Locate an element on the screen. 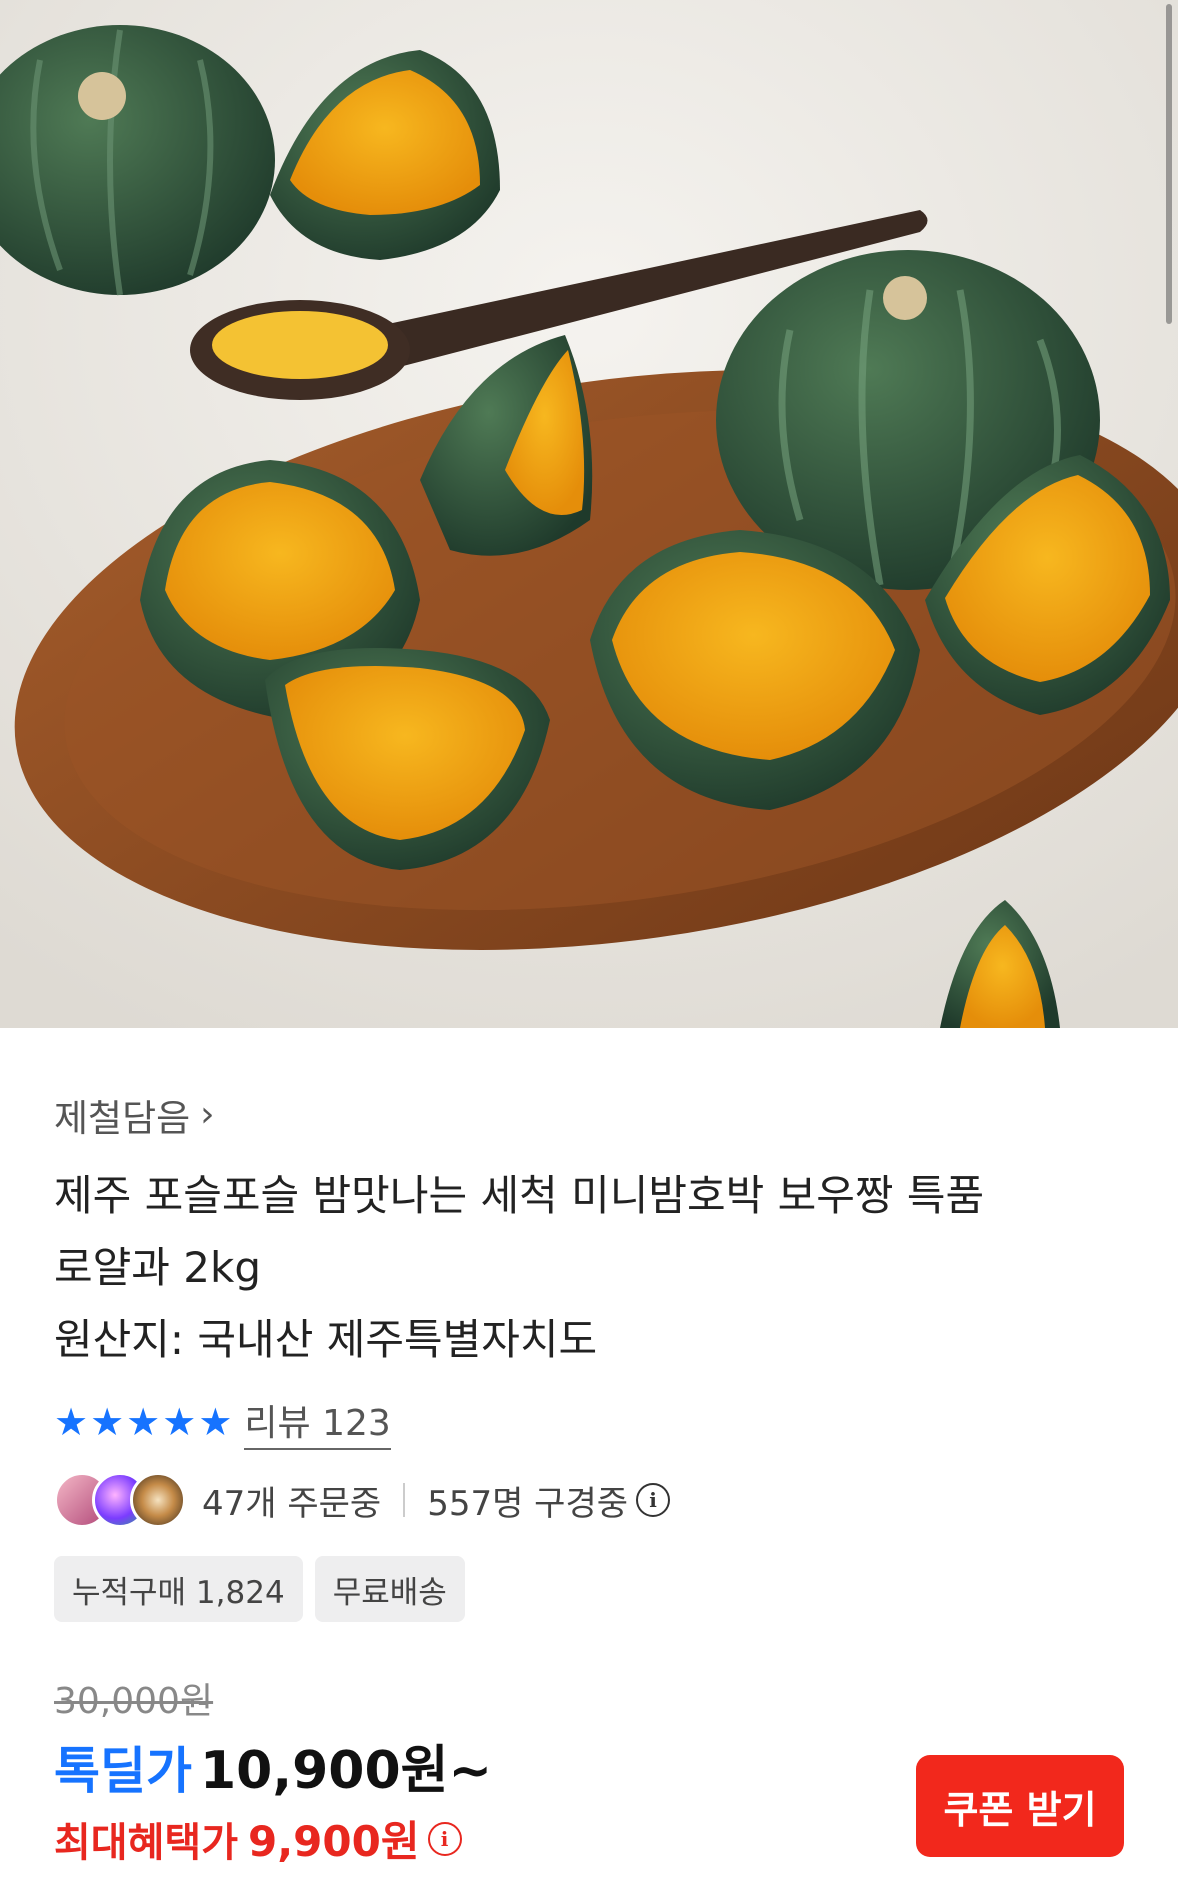 The image size is (1178, 1877). max-benefit-price: 9,900원 is located at coordinates (334, 1841).